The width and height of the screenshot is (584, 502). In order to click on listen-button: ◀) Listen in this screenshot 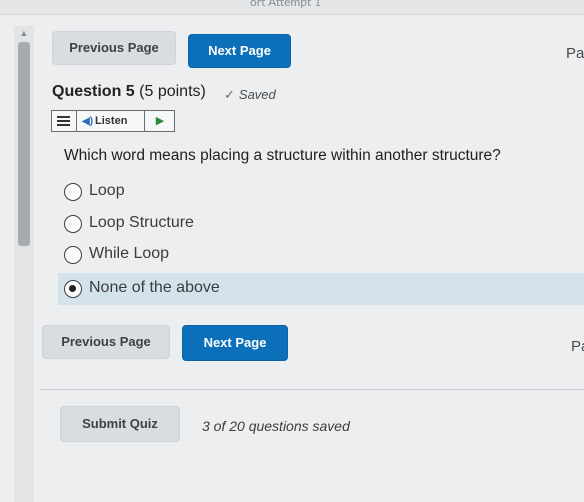, I will do `click(110, 121)`.